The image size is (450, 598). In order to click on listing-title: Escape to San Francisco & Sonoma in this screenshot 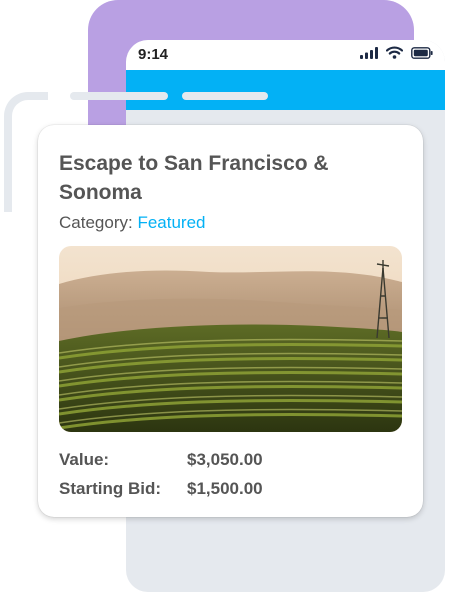, I will do `click(194, 178)`.